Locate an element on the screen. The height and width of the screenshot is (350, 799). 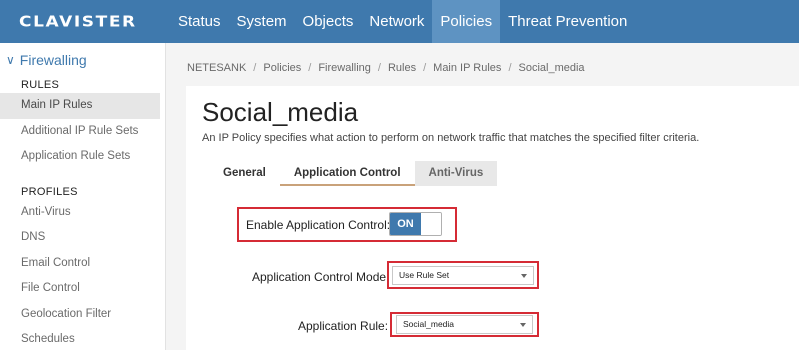
clavister-logo: CLAVISTER is located at coordinates (85, 22).